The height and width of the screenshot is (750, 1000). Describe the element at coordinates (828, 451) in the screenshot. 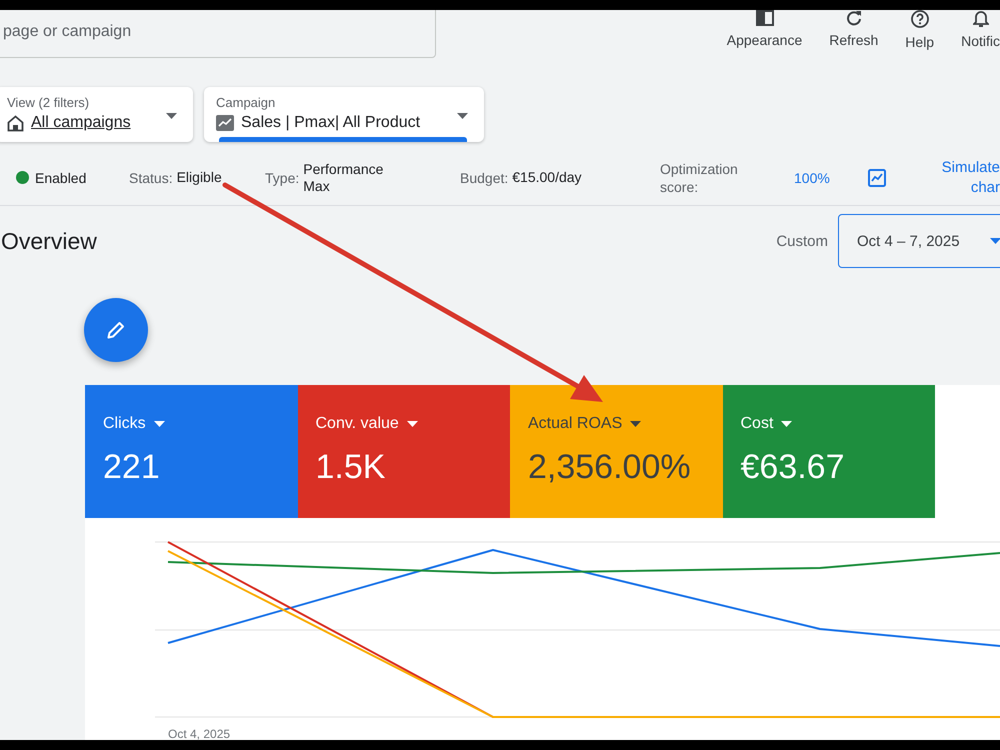

I see `metric-card: Cost €63.67` at that location.